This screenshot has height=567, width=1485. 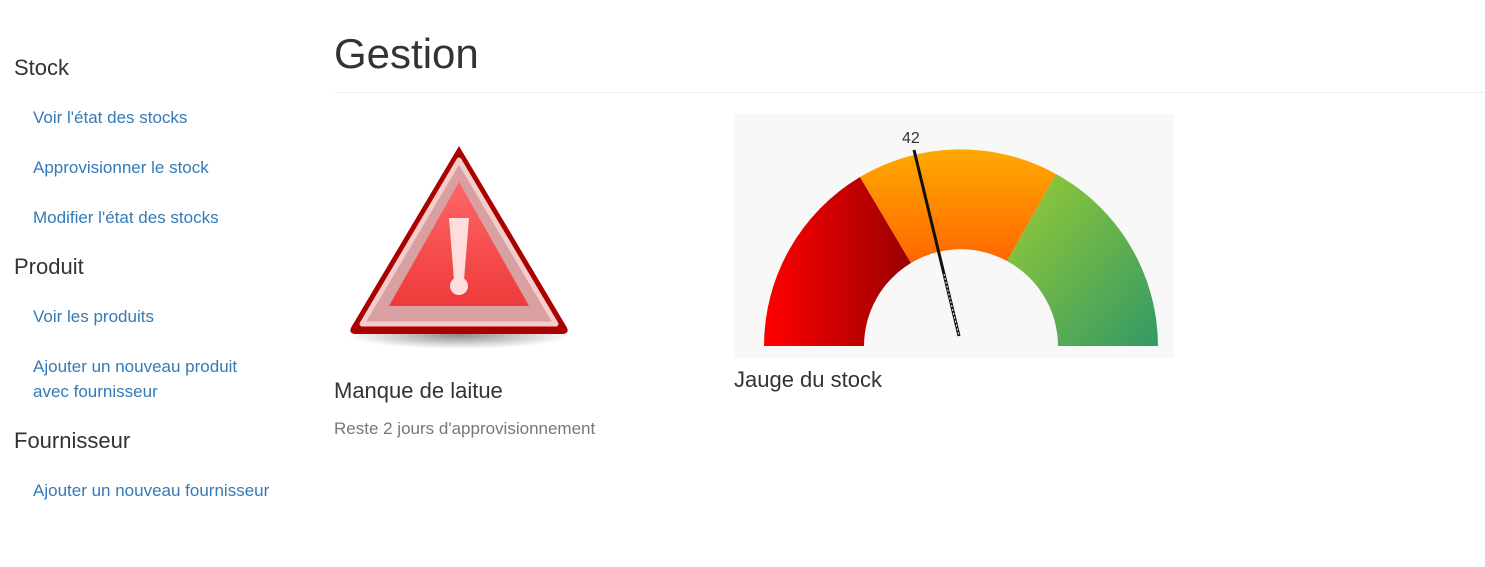 I want to click on warning-card-title: Manque de laitue, so click(x=418, y=390).